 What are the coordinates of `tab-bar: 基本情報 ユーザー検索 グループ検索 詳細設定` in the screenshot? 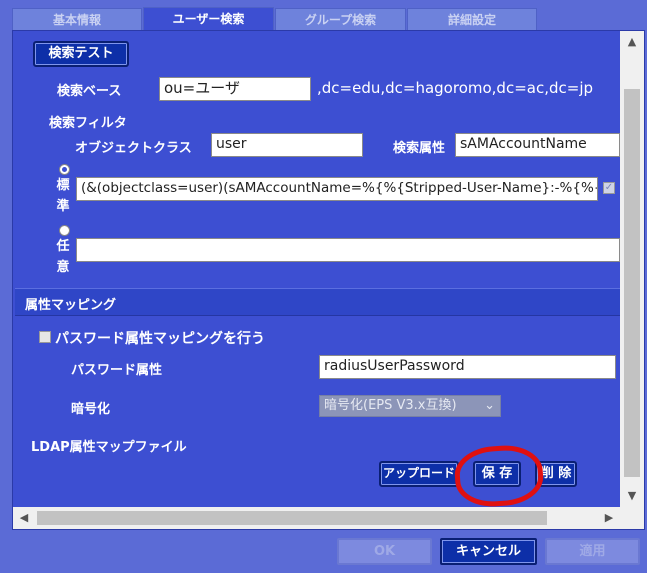 It's located at (277, 19).